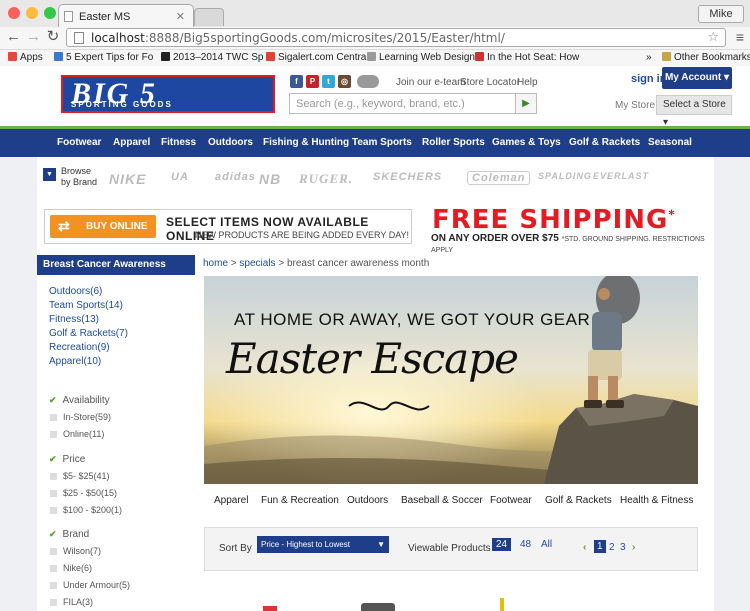  I want to click on bookmark-apps: Apps, so click(25, 57).